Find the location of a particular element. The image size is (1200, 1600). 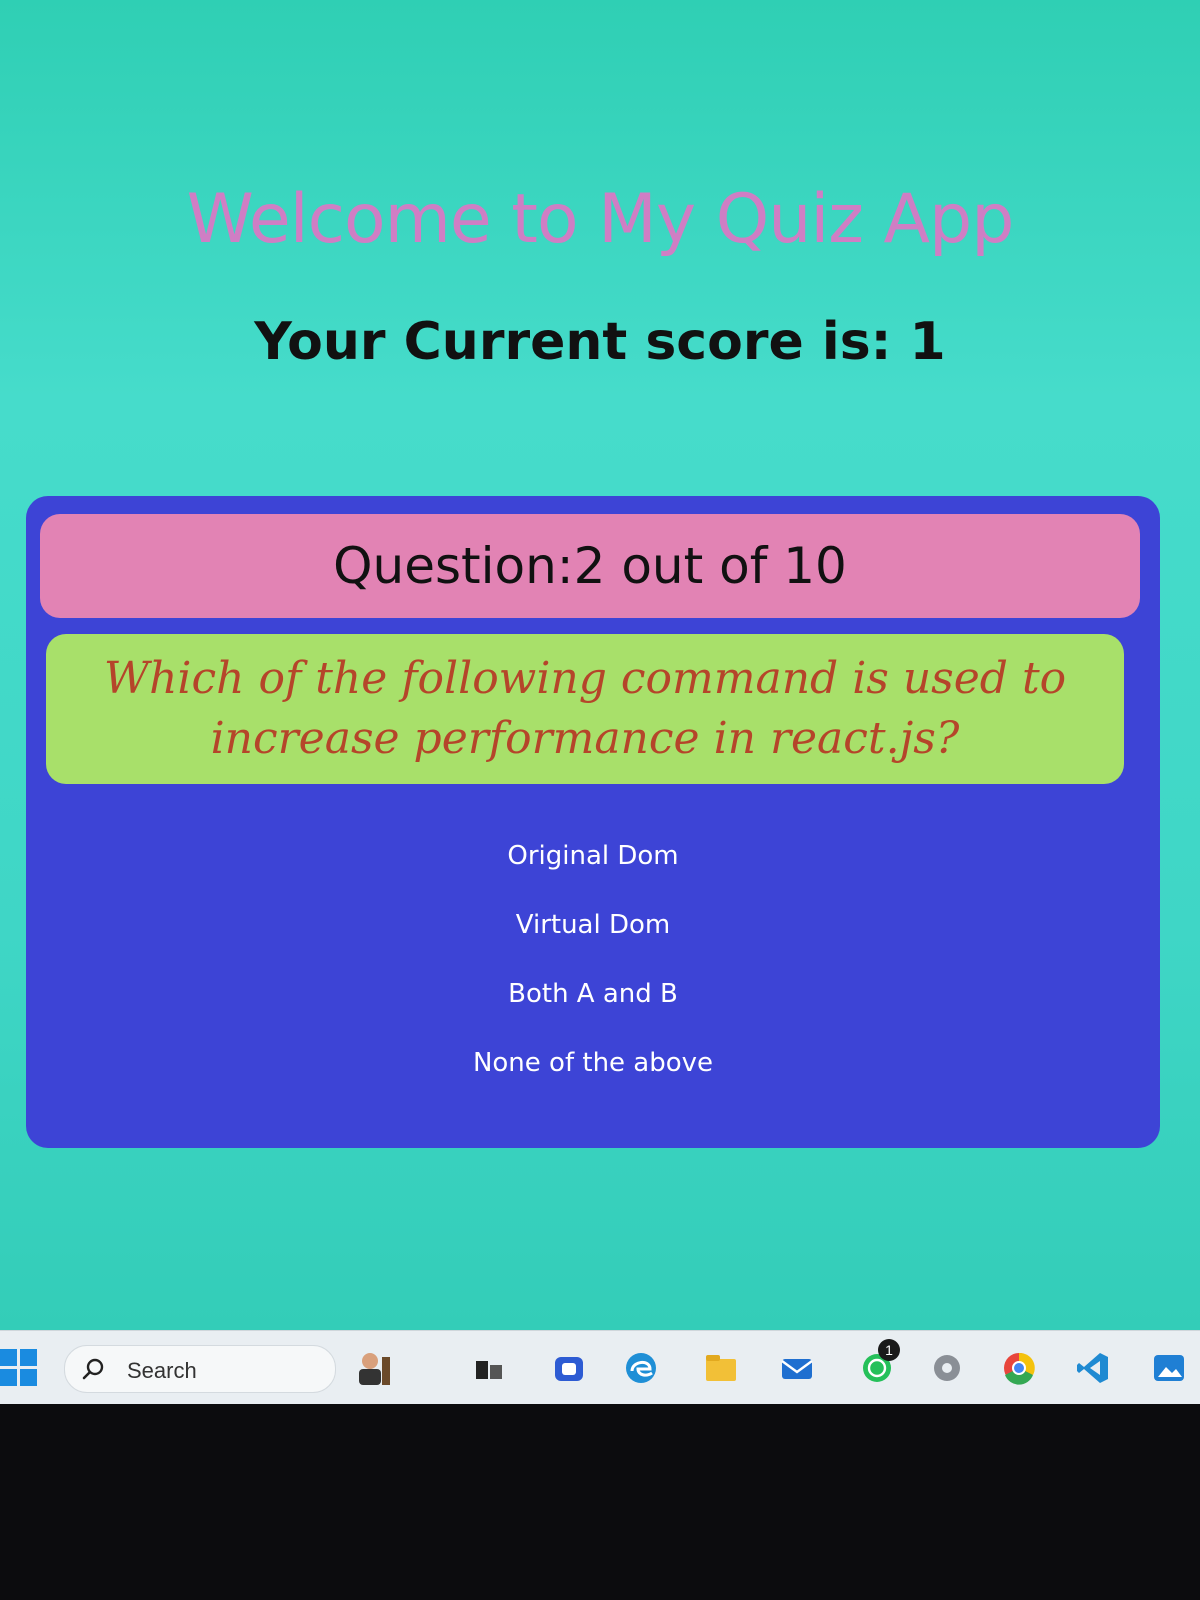

option-c-button: Both A and B is located at coordinates (593, 1008).